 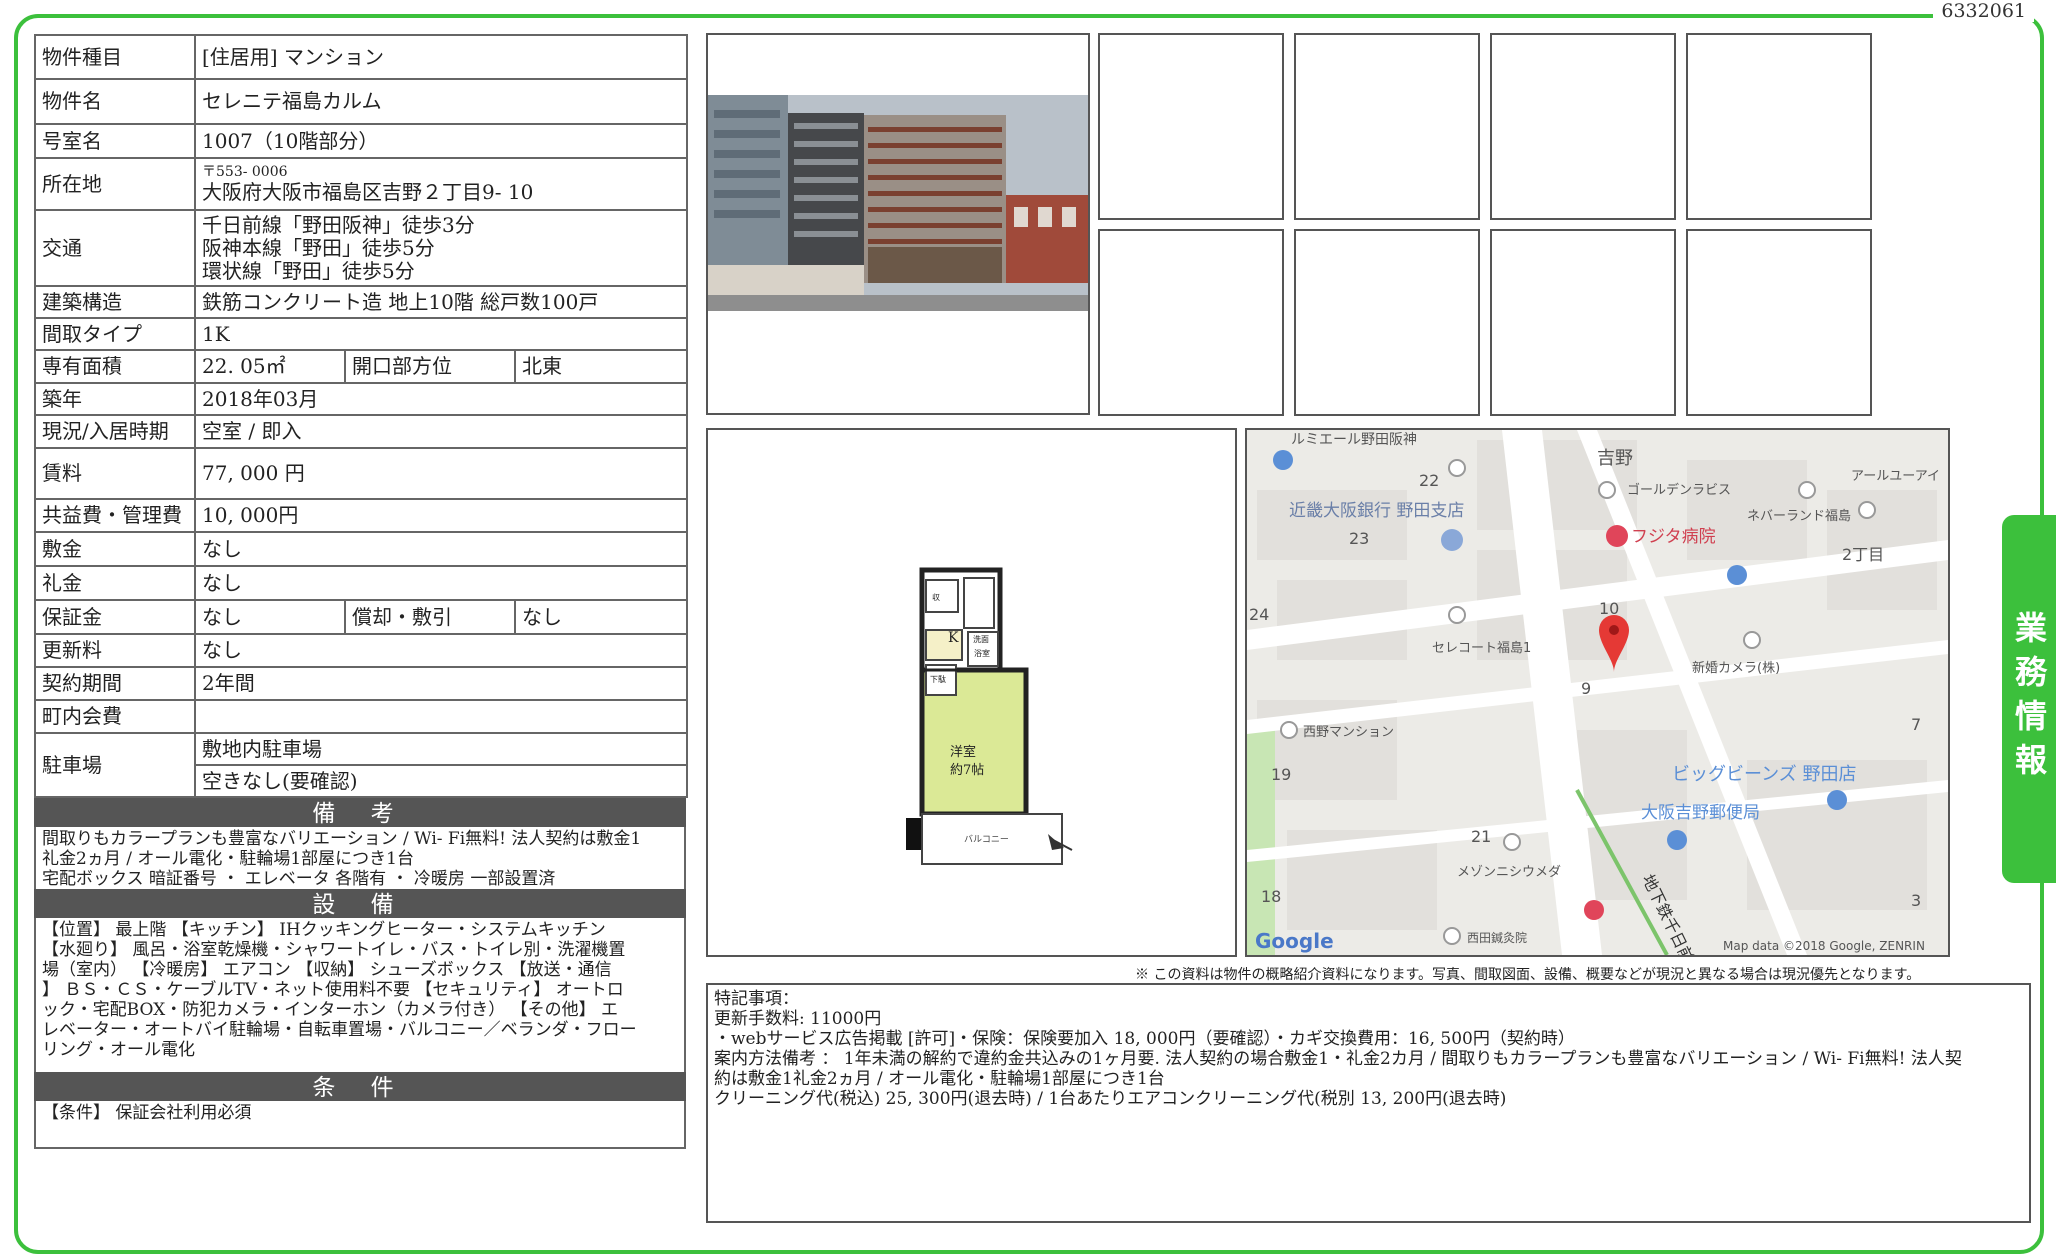 I want to click on postal-code: 〒553- 0006, so click(x=245, y=172).